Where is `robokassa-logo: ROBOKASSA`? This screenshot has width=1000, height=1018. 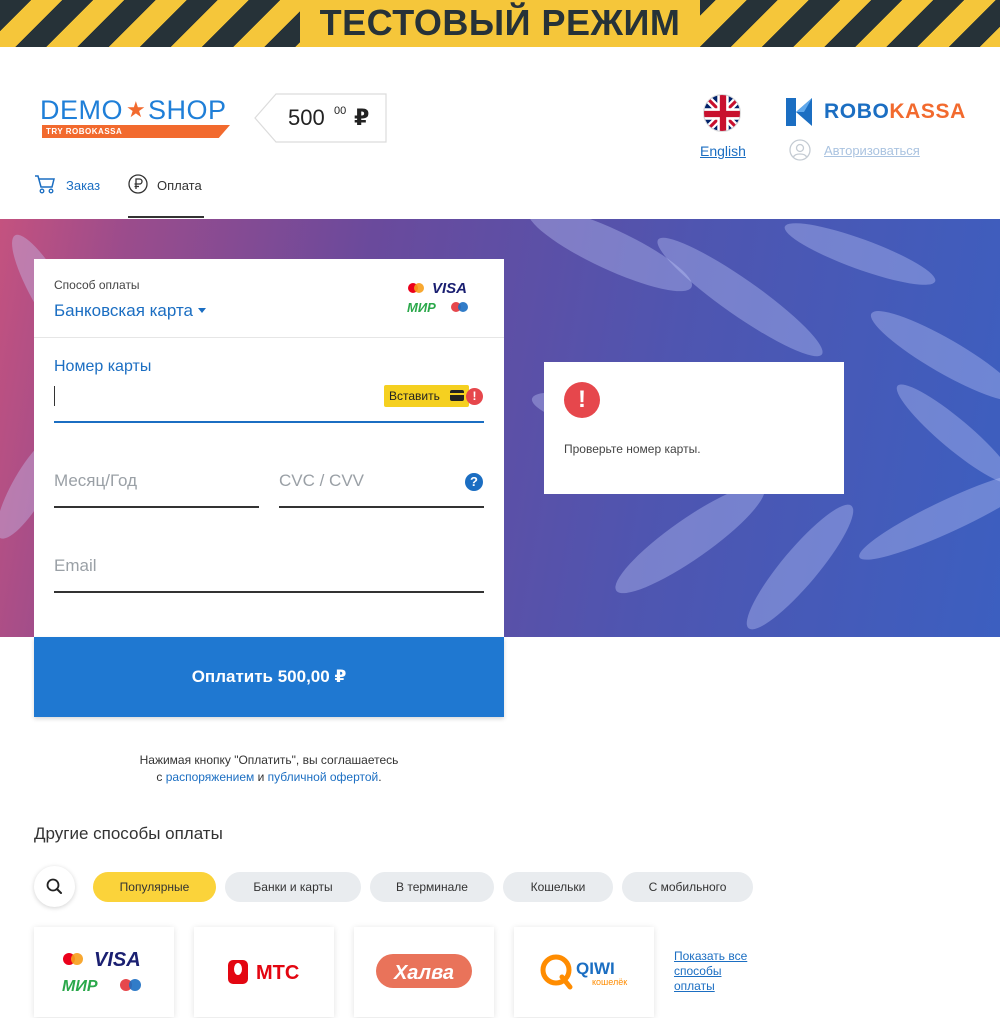 robokassa-logo: ROBOKASSA is located at coordinates (876, 112).